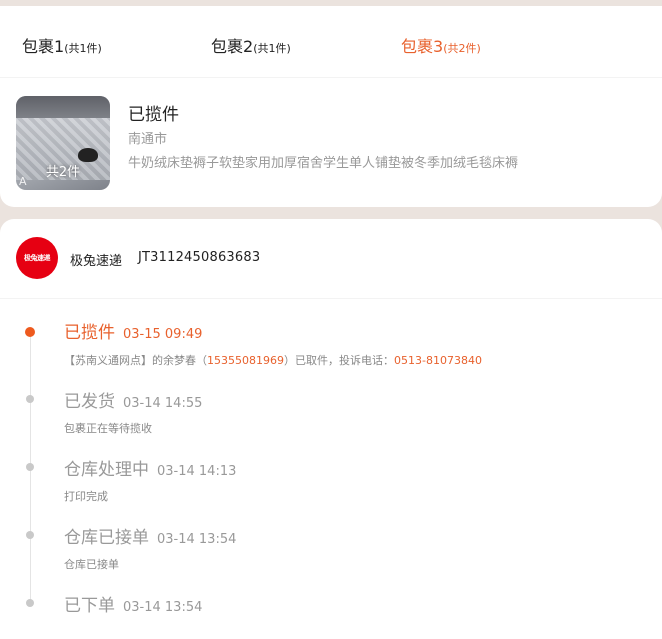 This screenshot has height=639, width=662. I want to click on event-status: 仓库处理中, so click(106, 470).